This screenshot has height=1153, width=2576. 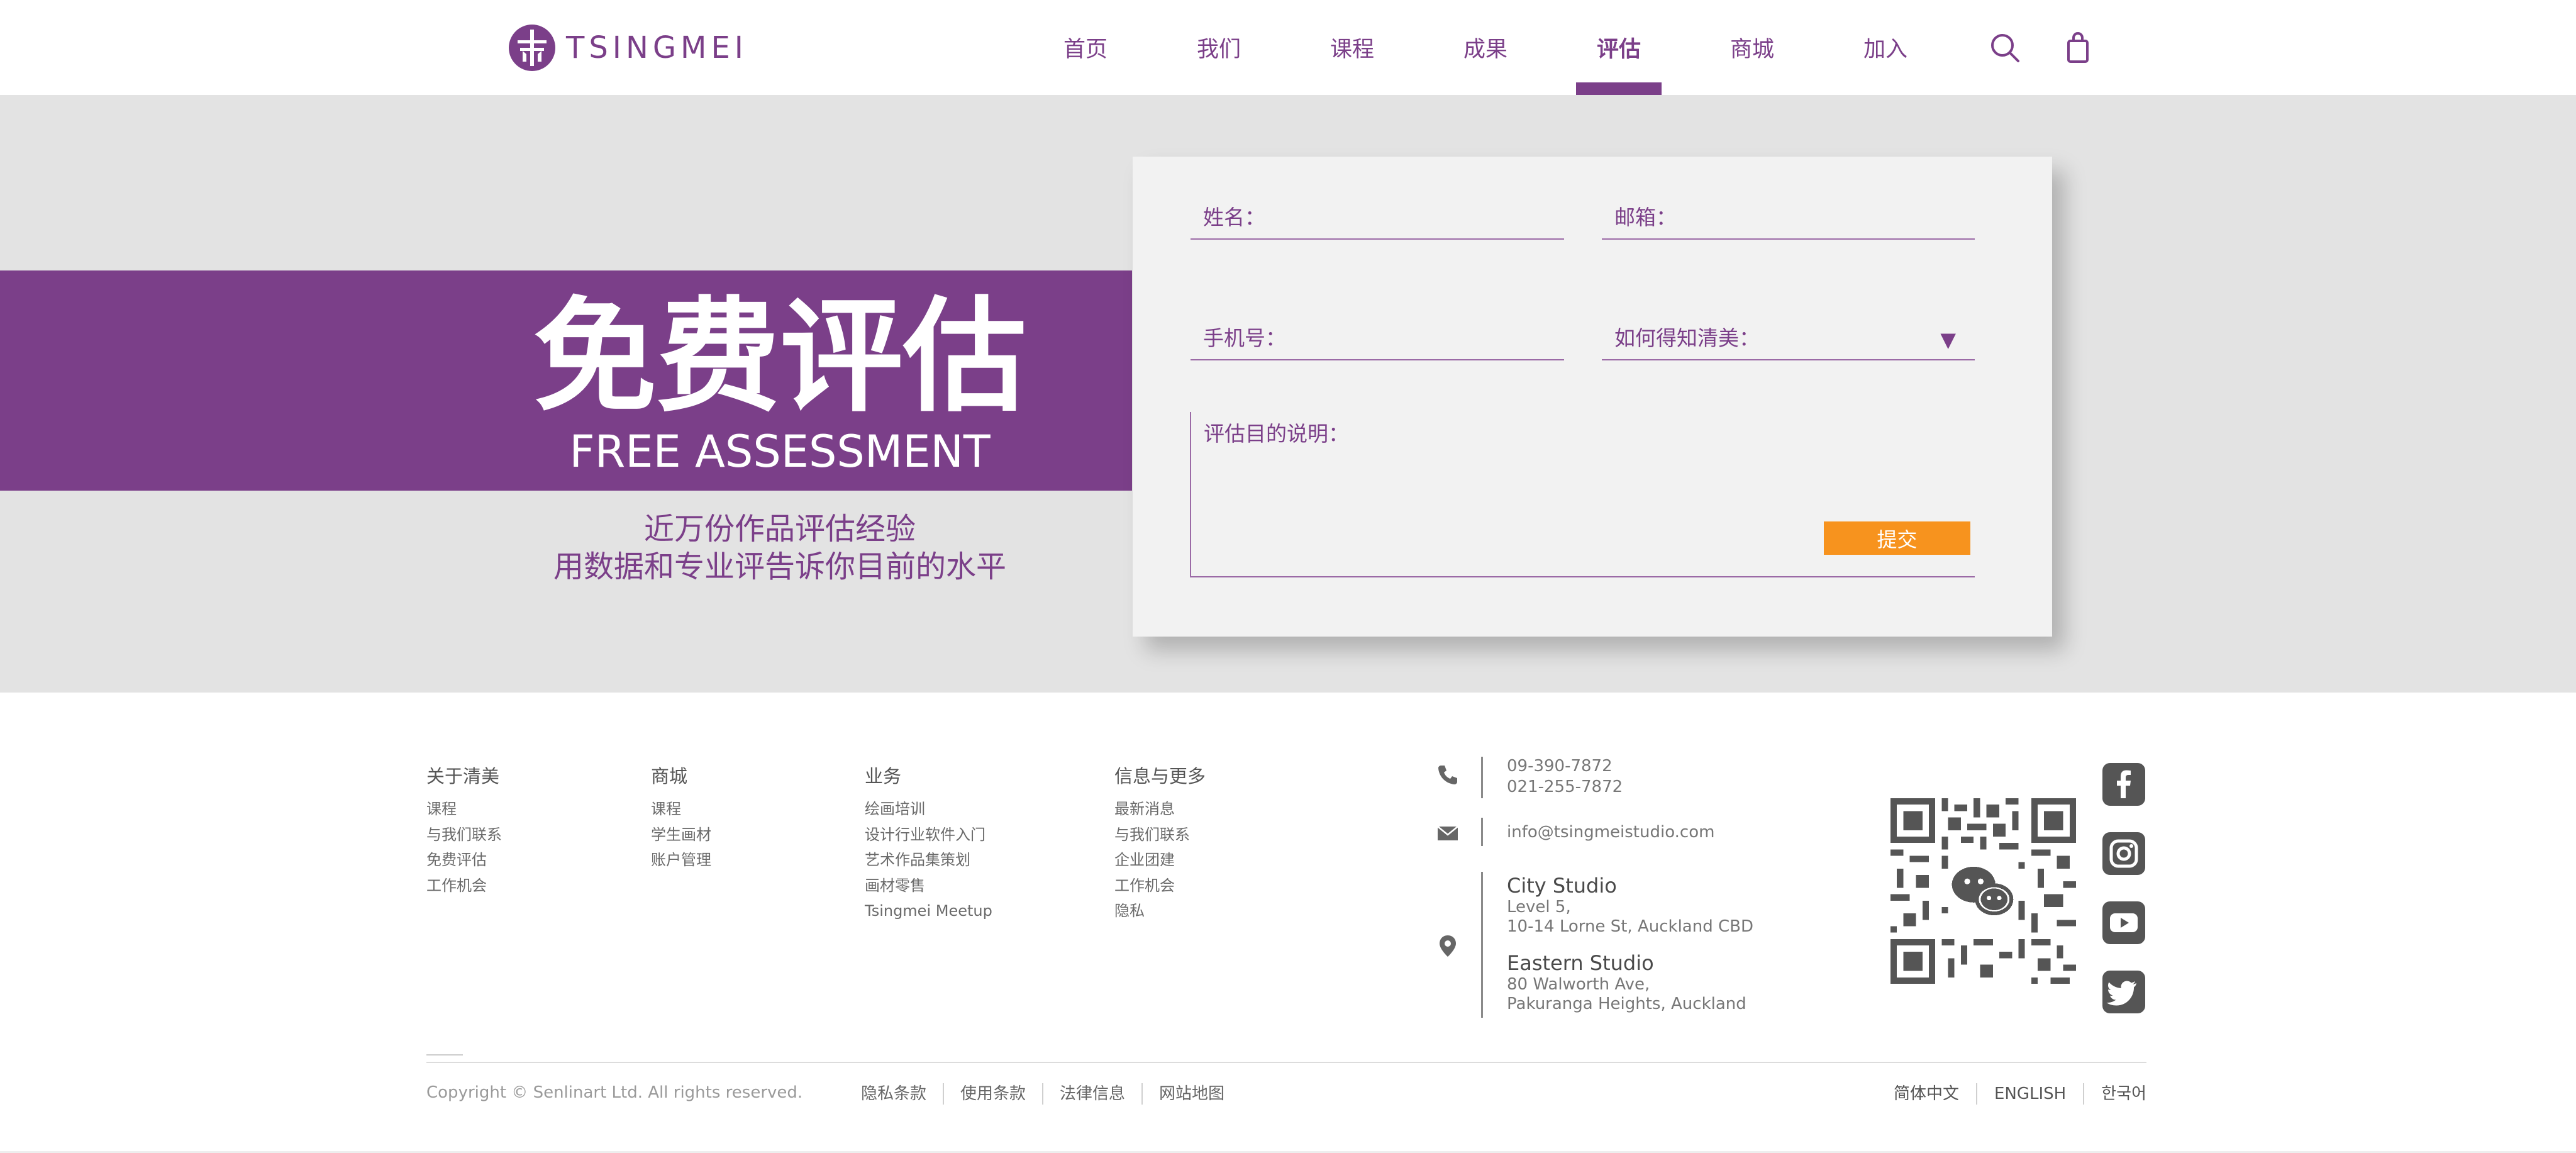 I want to click on phone-number-2: 021-255-7872, so click(x=1565, y=787).